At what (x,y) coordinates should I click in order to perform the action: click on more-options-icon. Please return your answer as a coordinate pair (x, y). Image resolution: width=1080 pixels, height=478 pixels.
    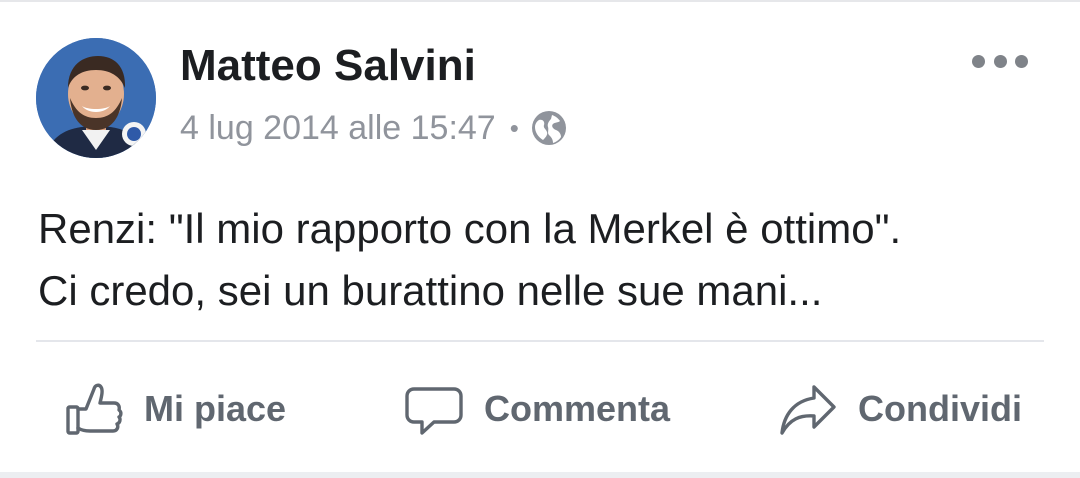
    Looking at the image, I should click on (1000, 61).